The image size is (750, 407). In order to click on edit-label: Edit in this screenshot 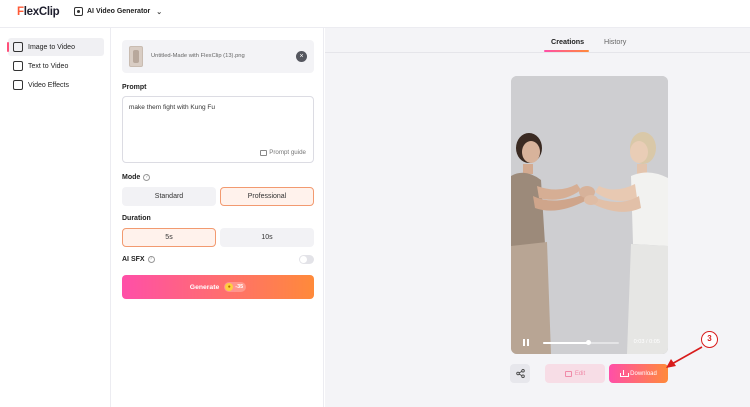, I will do `click(580, 373)`.